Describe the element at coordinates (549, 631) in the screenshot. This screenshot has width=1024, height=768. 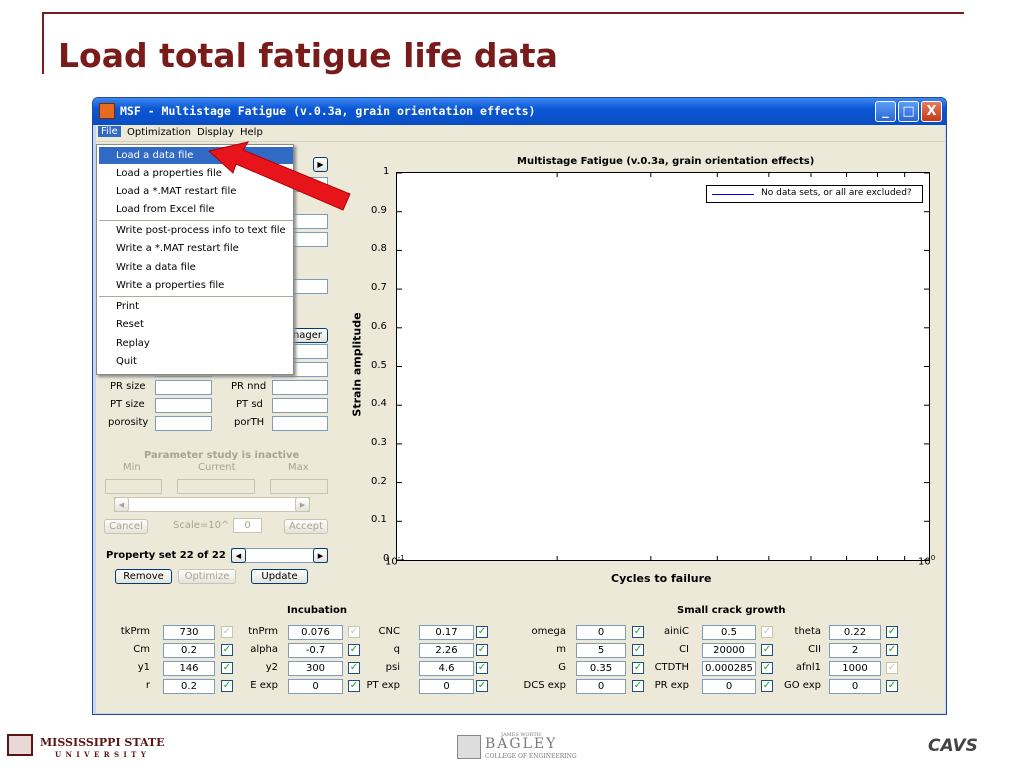
I see `small_crack-label: omega` at that location.